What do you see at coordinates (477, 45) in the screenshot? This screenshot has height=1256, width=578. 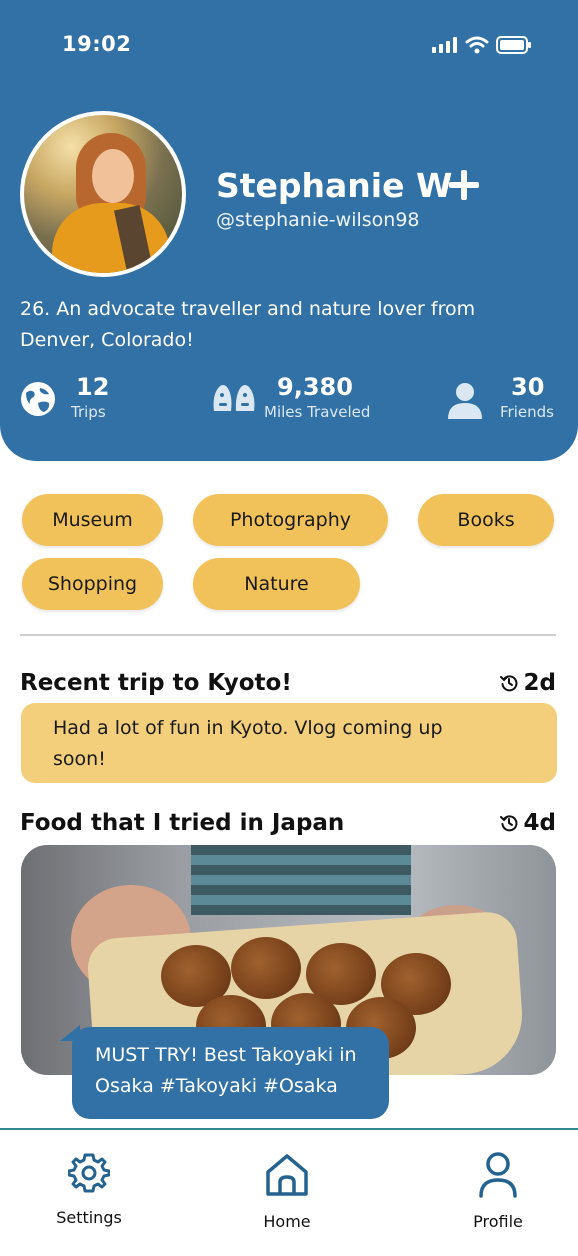 I see `wifi-icon` at bounding box center [477, 45].